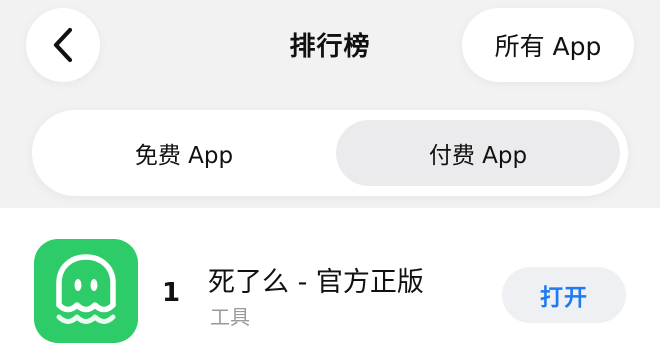  What do you see at coordinates (478, 153) in the screenshot?
I see `tab-paid-apps: 付费 App` at bounding box center [478, 153].